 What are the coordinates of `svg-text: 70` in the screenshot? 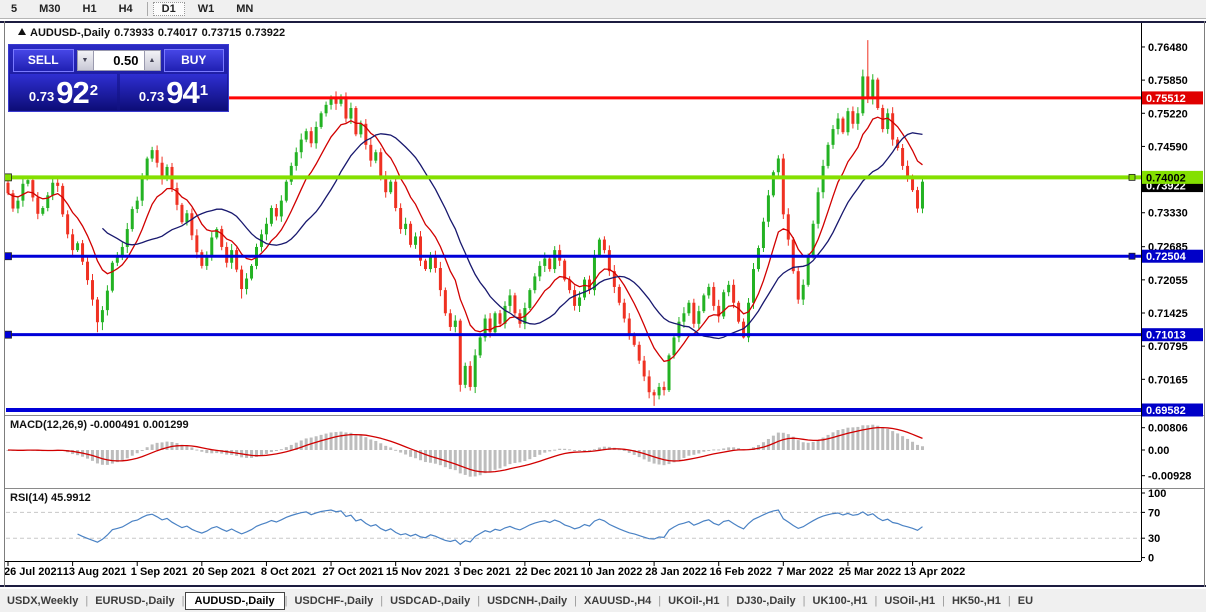 It's located at (1154, 513).